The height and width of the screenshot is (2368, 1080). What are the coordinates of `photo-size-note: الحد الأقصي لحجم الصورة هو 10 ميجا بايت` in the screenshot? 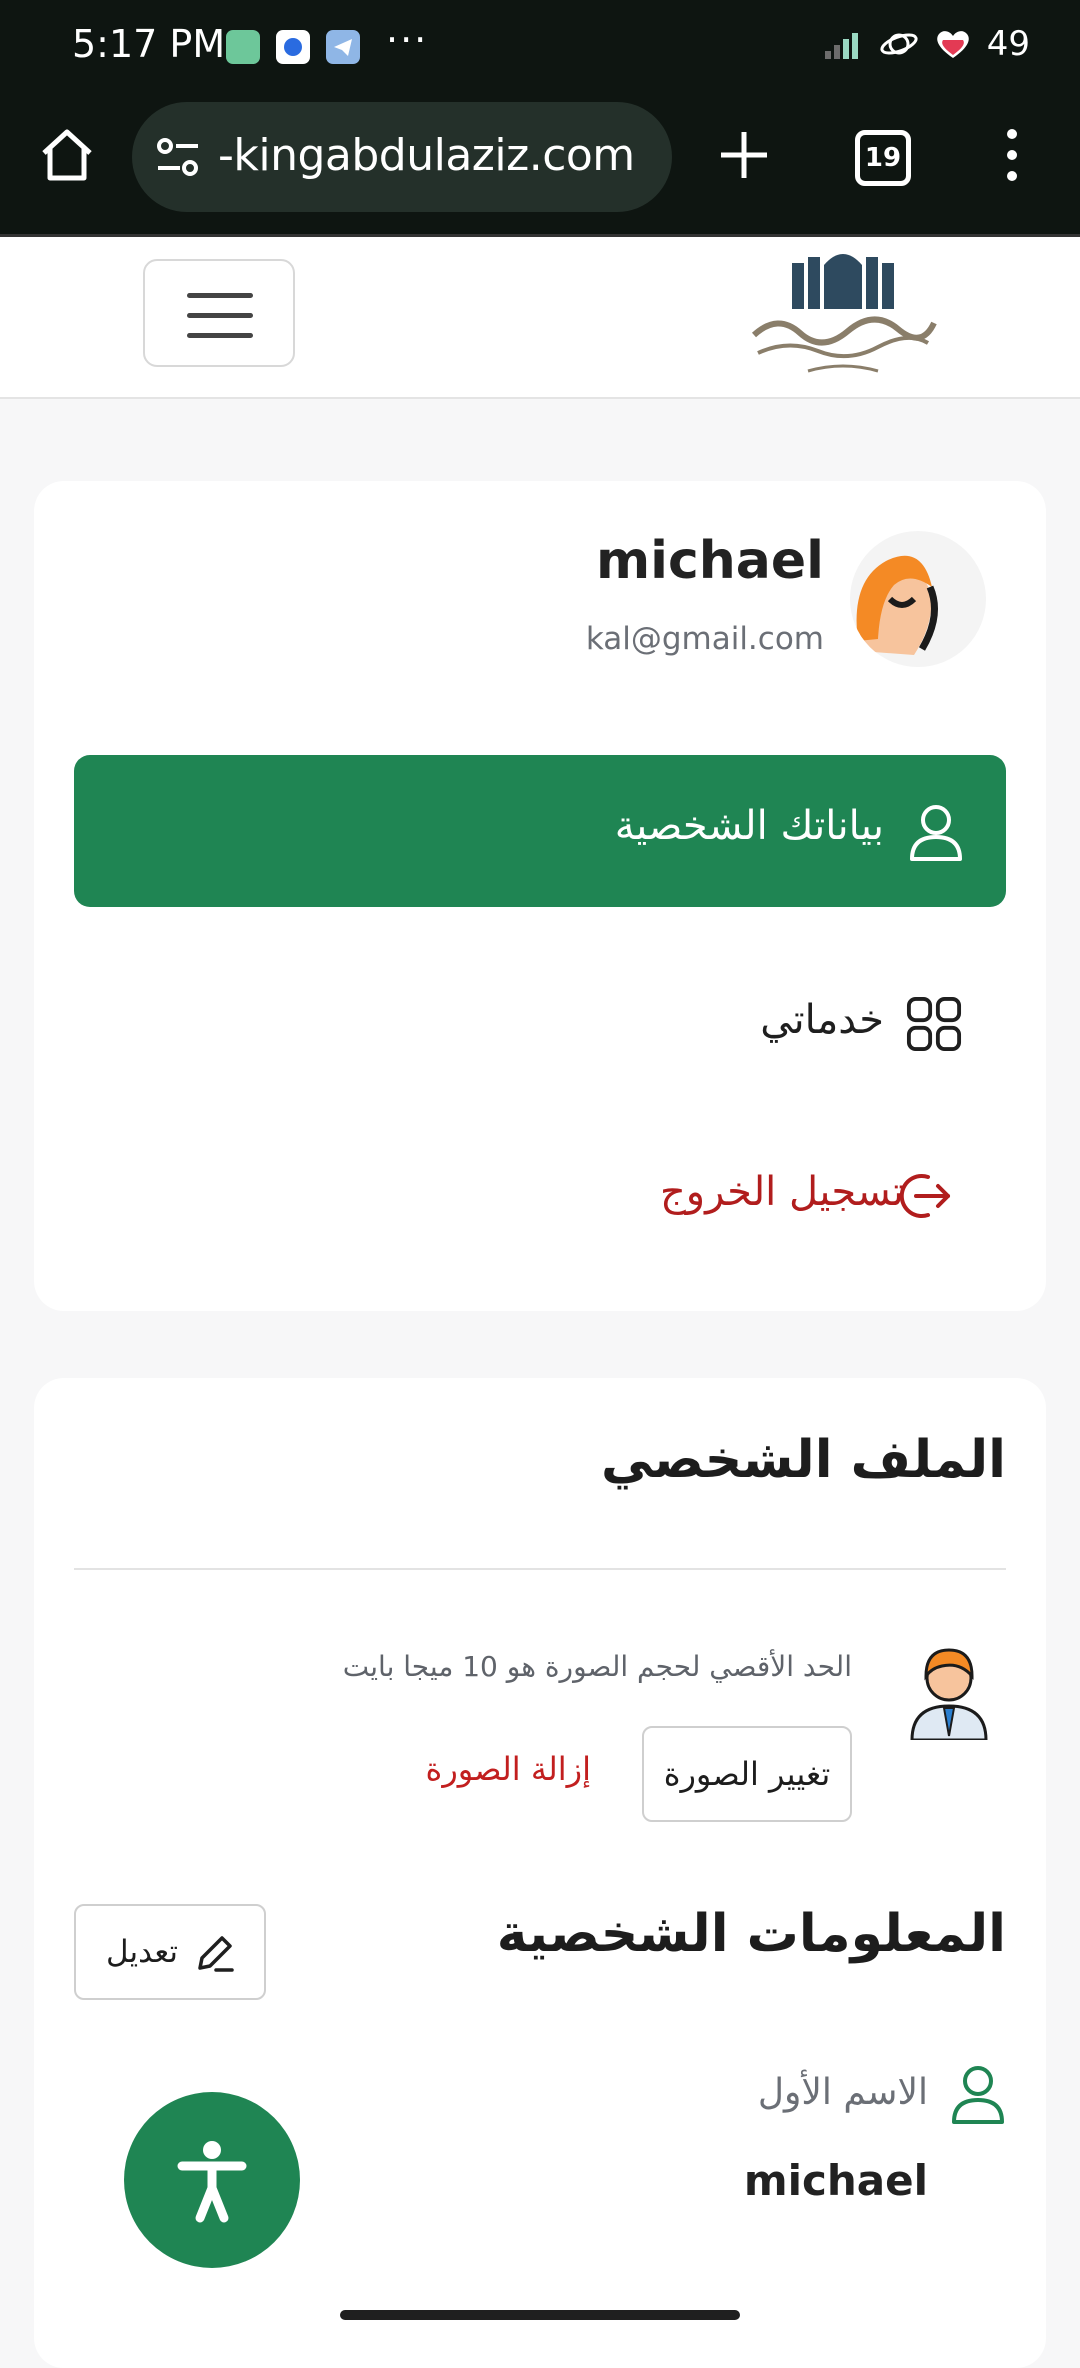 It's located at (597, 1666).